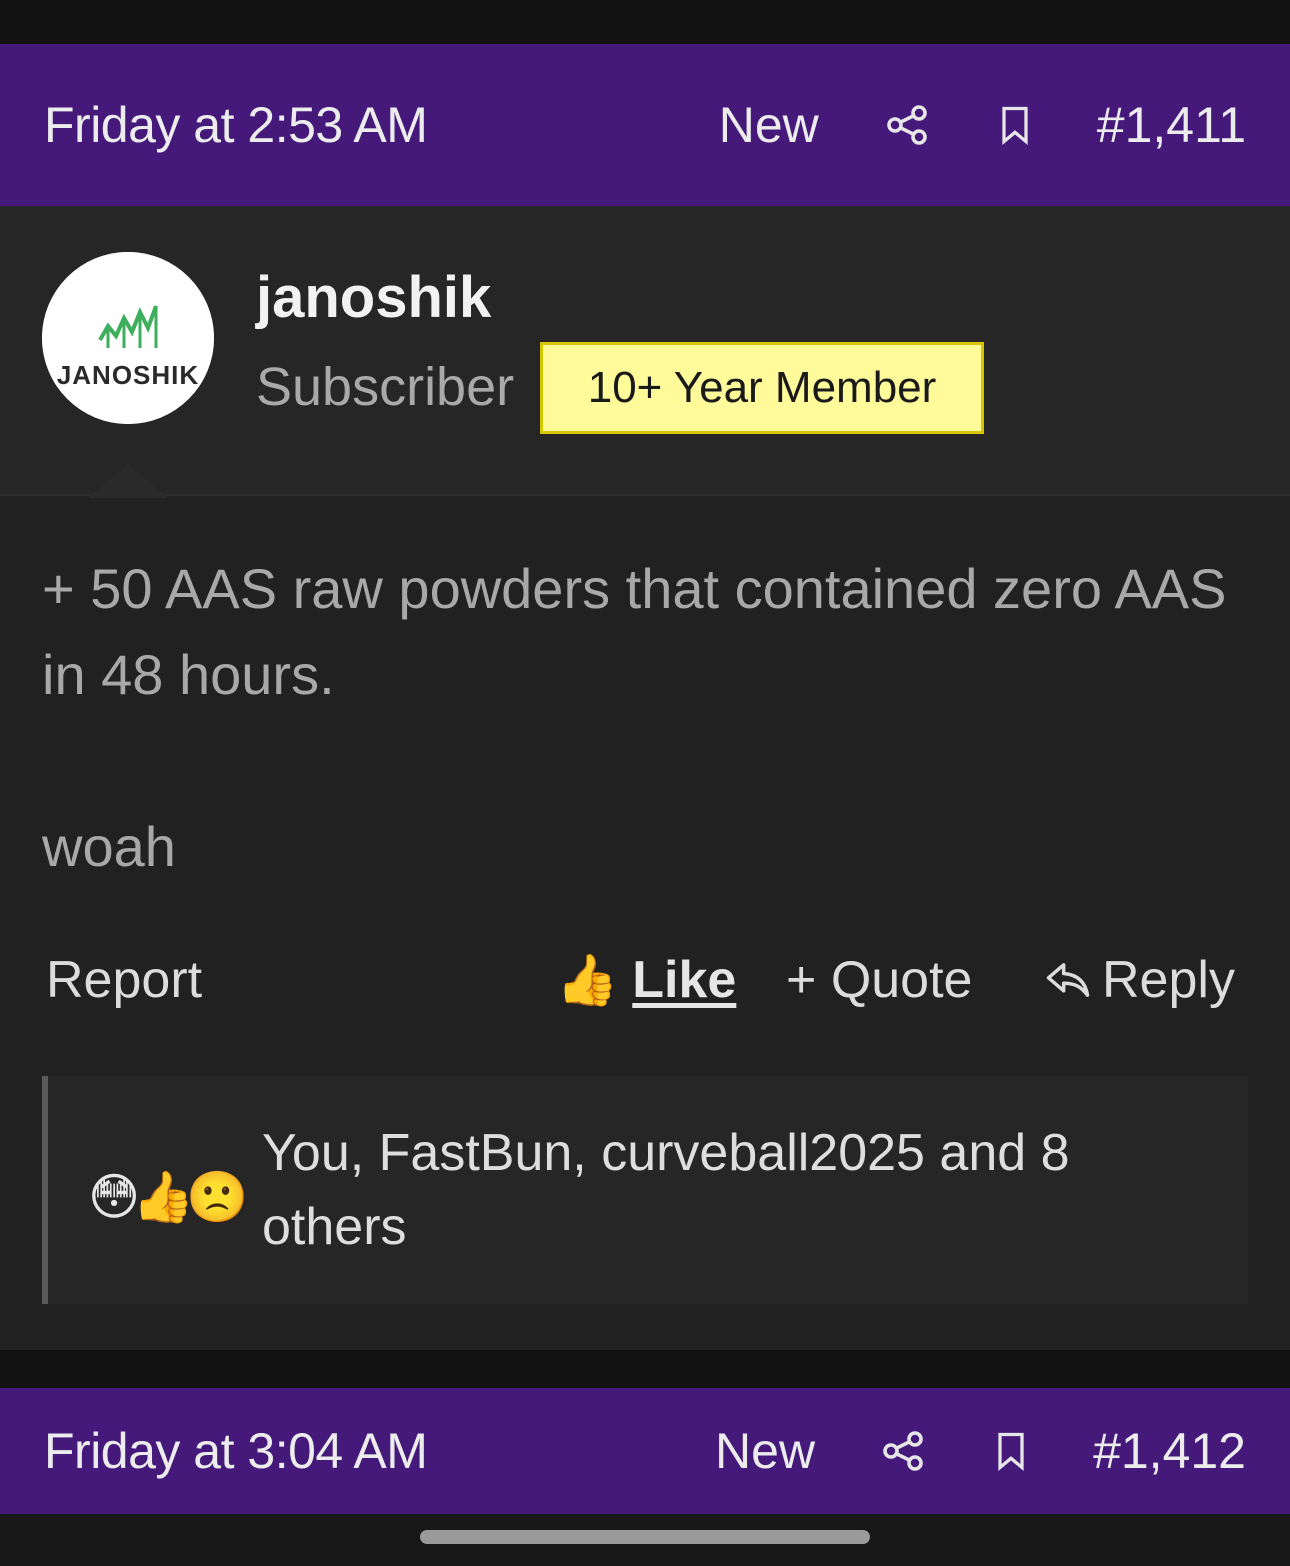 Image resolution: width=1290 pixels, height=1566 pixels. What do you see at coordinates (645, 1451) in the screenshot?
I see `post-header: Friday at 3:04 AM New #1,412` at bounding box center [645, 1451].